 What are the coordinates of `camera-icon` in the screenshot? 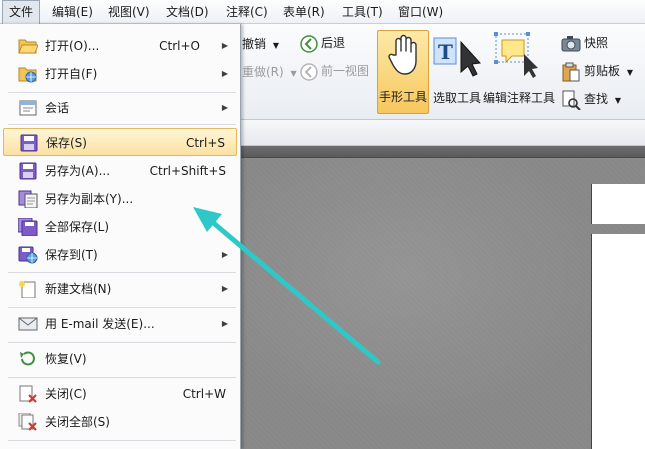 It's located at (571, 43).